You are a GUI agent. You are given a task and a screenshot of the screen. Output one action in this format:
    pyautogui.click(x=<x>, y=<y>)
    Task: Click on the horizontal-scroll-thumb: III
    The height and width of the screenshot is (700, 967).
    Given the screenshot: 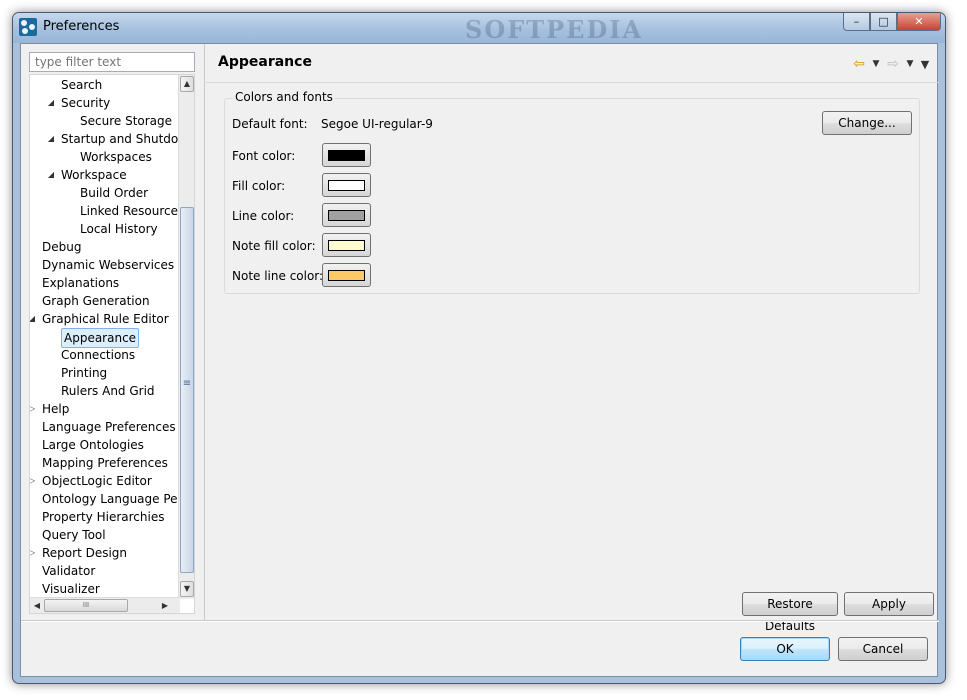 What is the action you would take?
    pyautogui.click(x=86, y=605)
    